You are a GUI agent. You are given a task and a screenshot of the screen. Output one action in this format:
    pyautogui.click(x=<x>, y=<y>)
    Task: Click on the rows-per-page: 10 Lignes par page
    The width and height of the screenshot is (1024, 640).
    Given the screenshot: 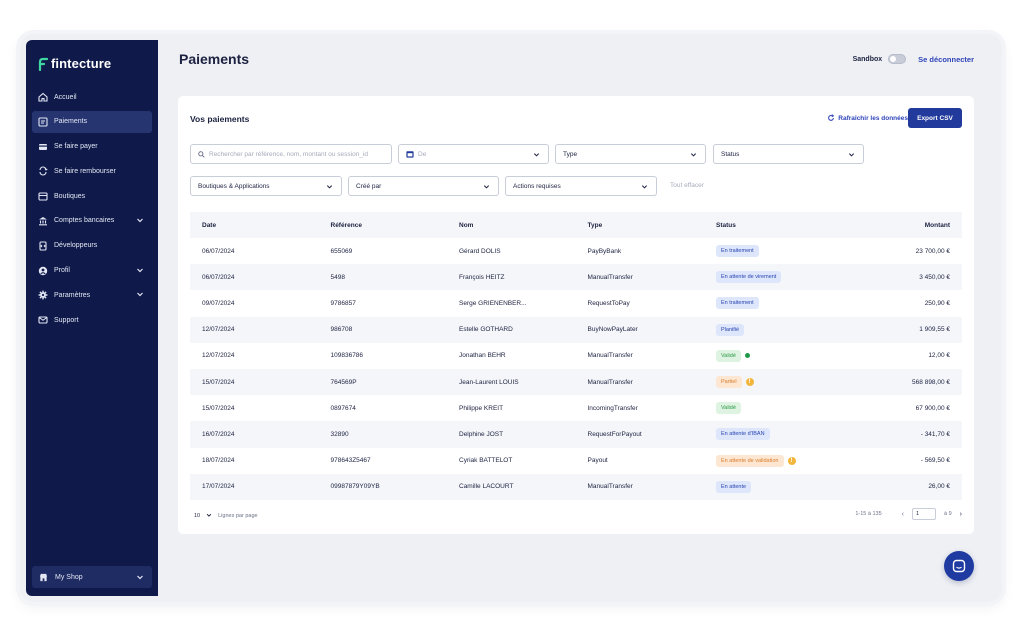 What is the action you would take?
    pyautogui.click(x=226, y=516)
    